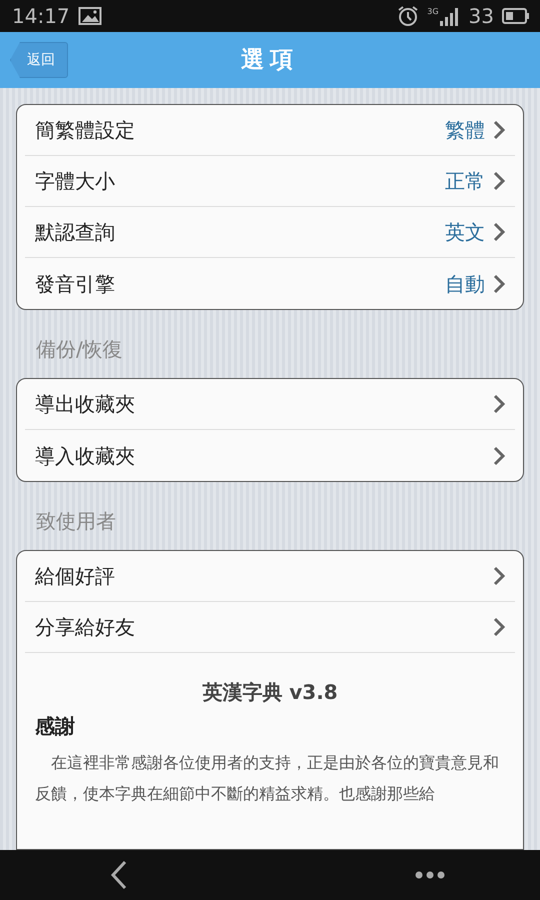 Image resolution: width=540 pixels, height=900 pixels. What do you see at coordinates (465, 284) in the screenshot?
I see `row-value: 自動` at bounding box center [465, 284].